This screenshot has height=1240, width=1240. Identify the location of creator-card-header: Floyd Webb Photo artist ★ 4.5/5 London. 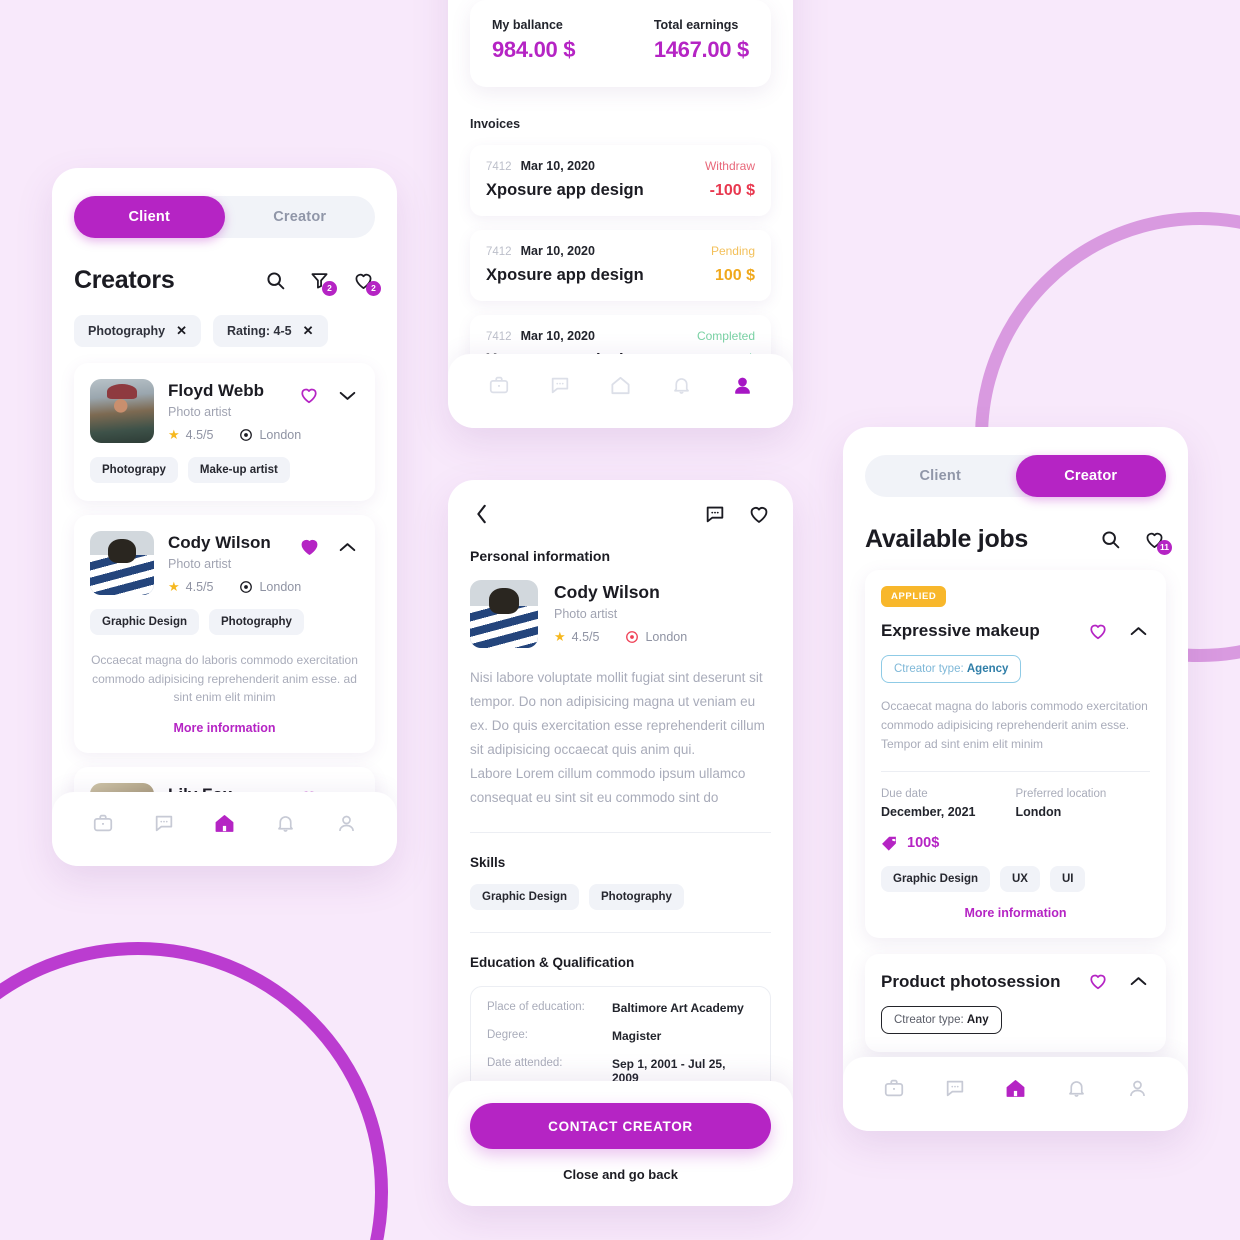
(224, 411).